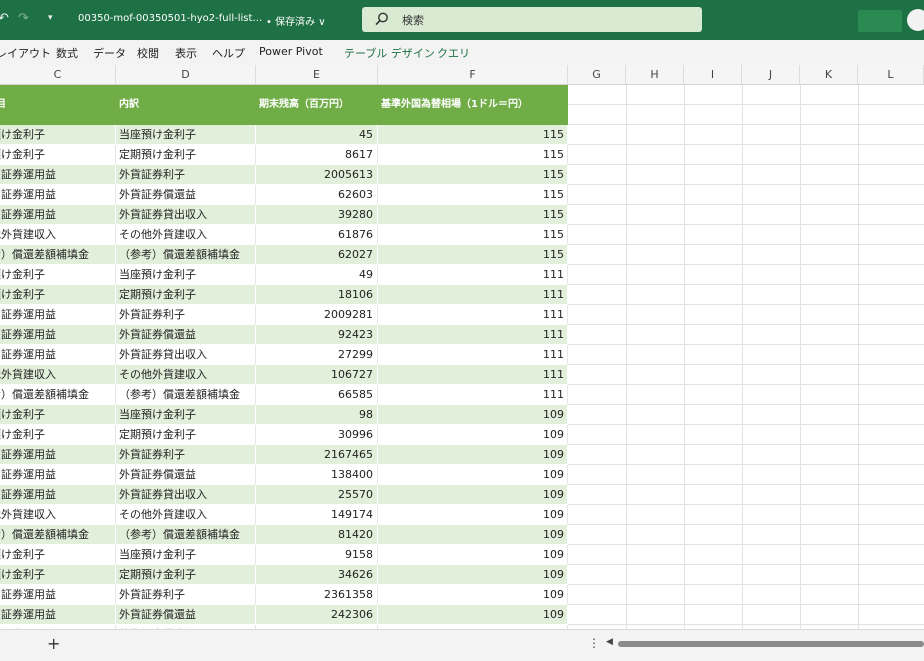  What do you see at coordinates (317, 235) in the screenshot?
I see `cell-balance: 61876` at bounding box center [317, 235].